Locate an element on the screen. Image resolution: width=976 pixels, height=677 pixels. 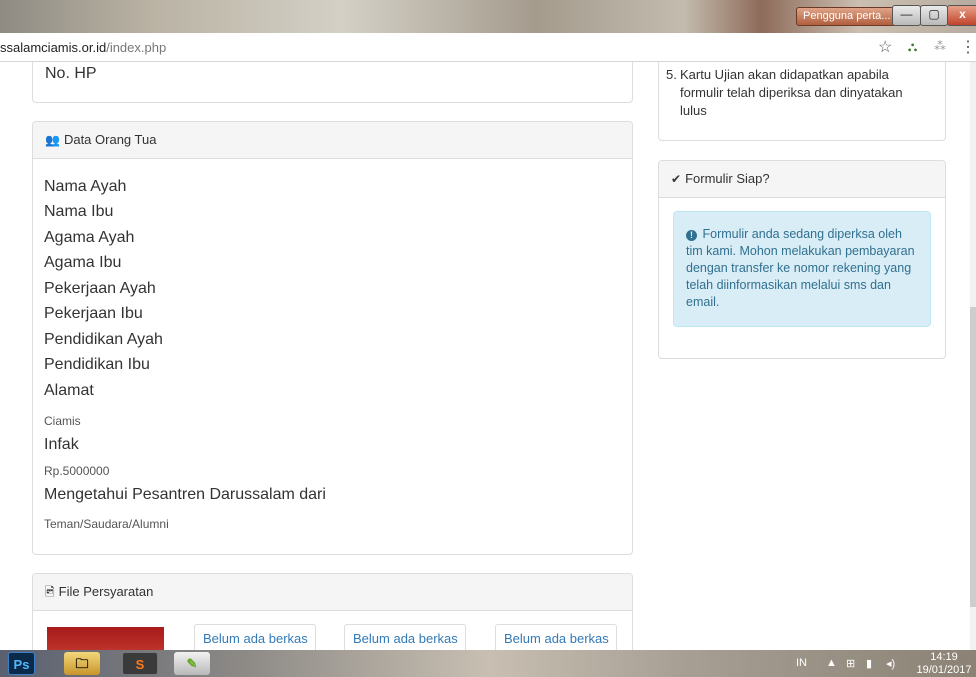
scrollbar-thumb is located at coordinates (973, 457).